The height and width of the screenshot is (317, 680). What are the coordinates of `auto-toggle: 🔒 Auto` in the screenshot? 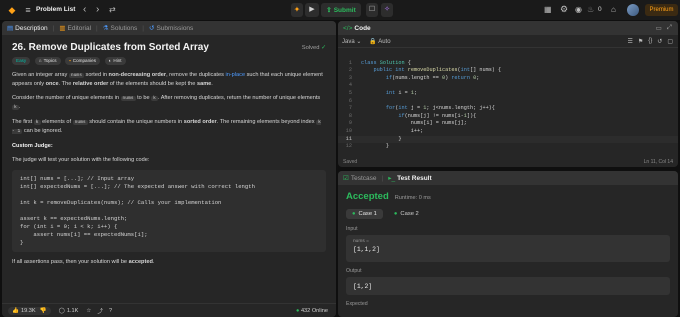 It's located at (379, 41).